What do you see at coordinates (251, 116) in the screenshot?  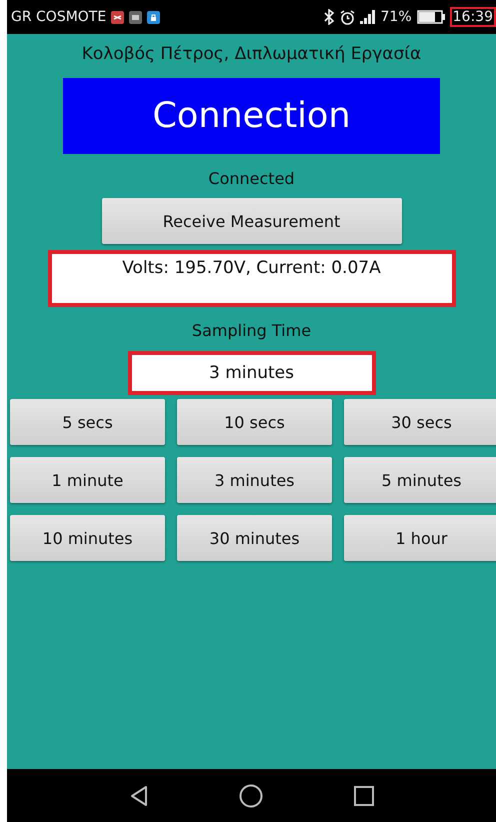 I see `connection-button: Connection` at bounding box center [251, 116].